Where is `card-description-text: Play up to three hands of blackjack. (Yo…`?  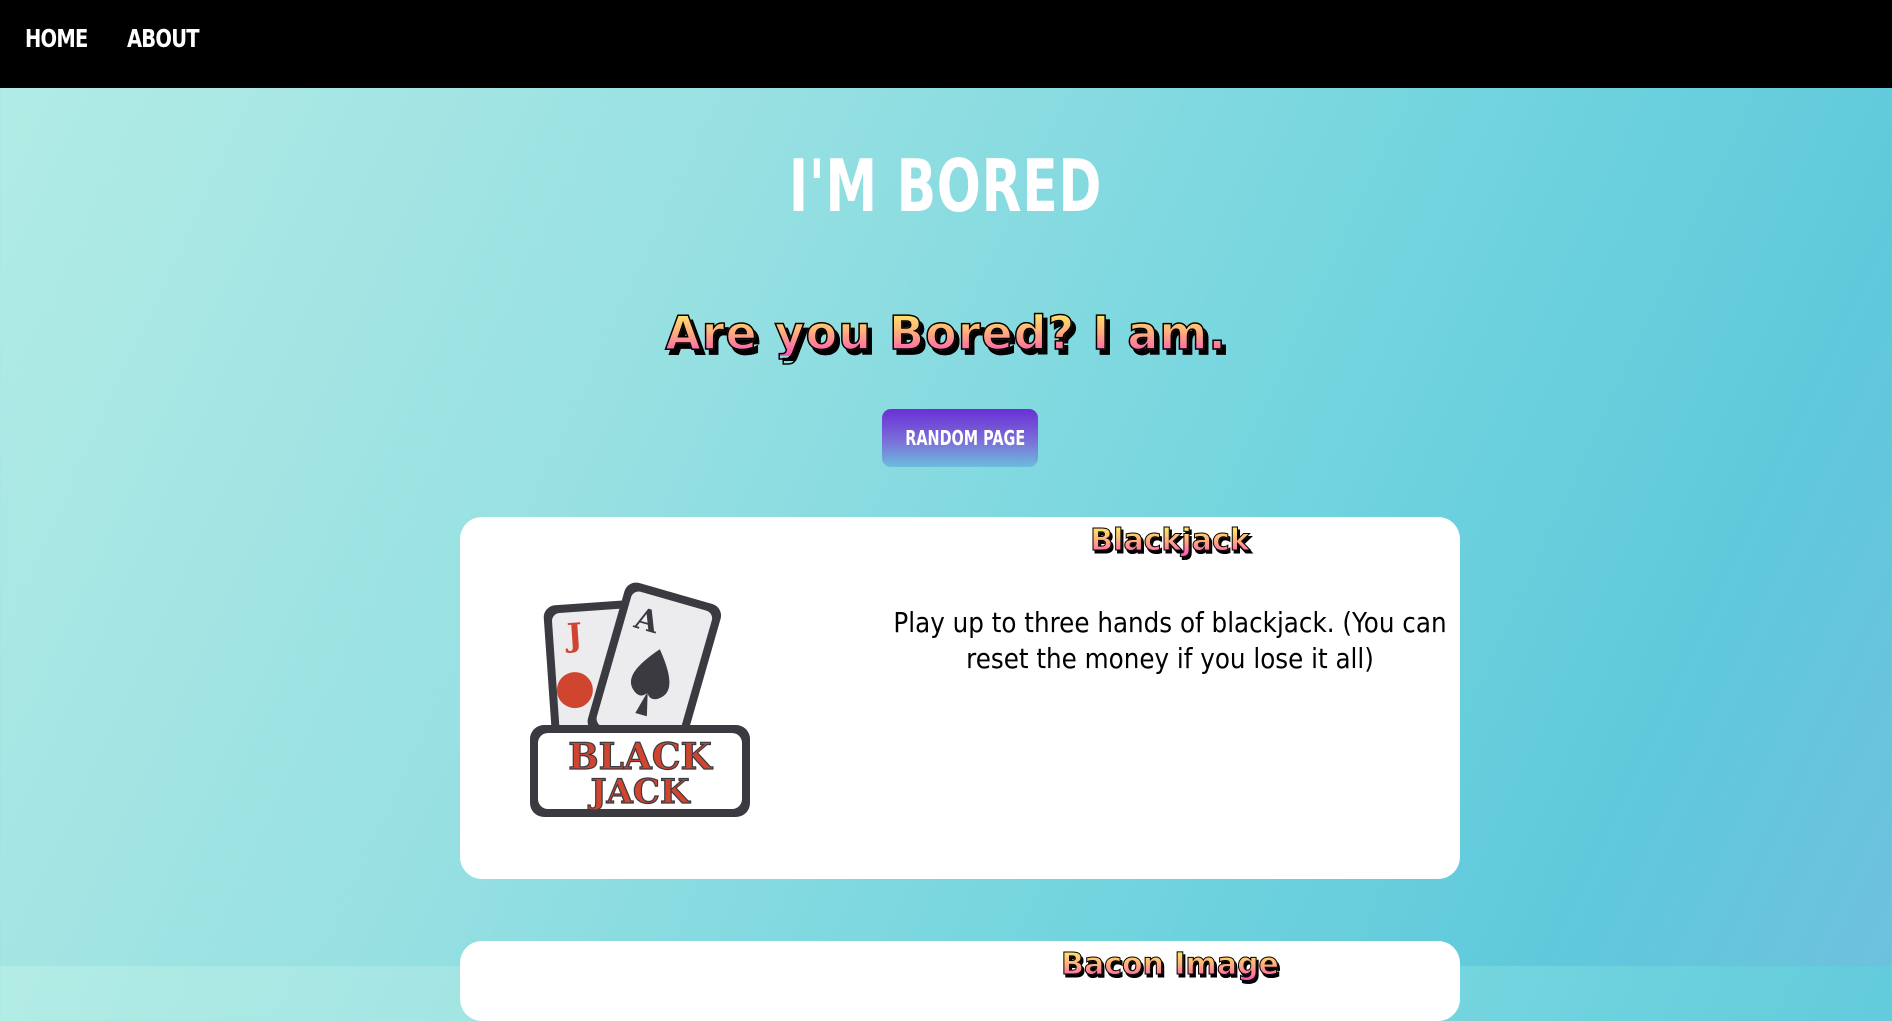 card-description-text: Play up to three hands of blackjack. (Yo… is located at coordinates (1170, 640).